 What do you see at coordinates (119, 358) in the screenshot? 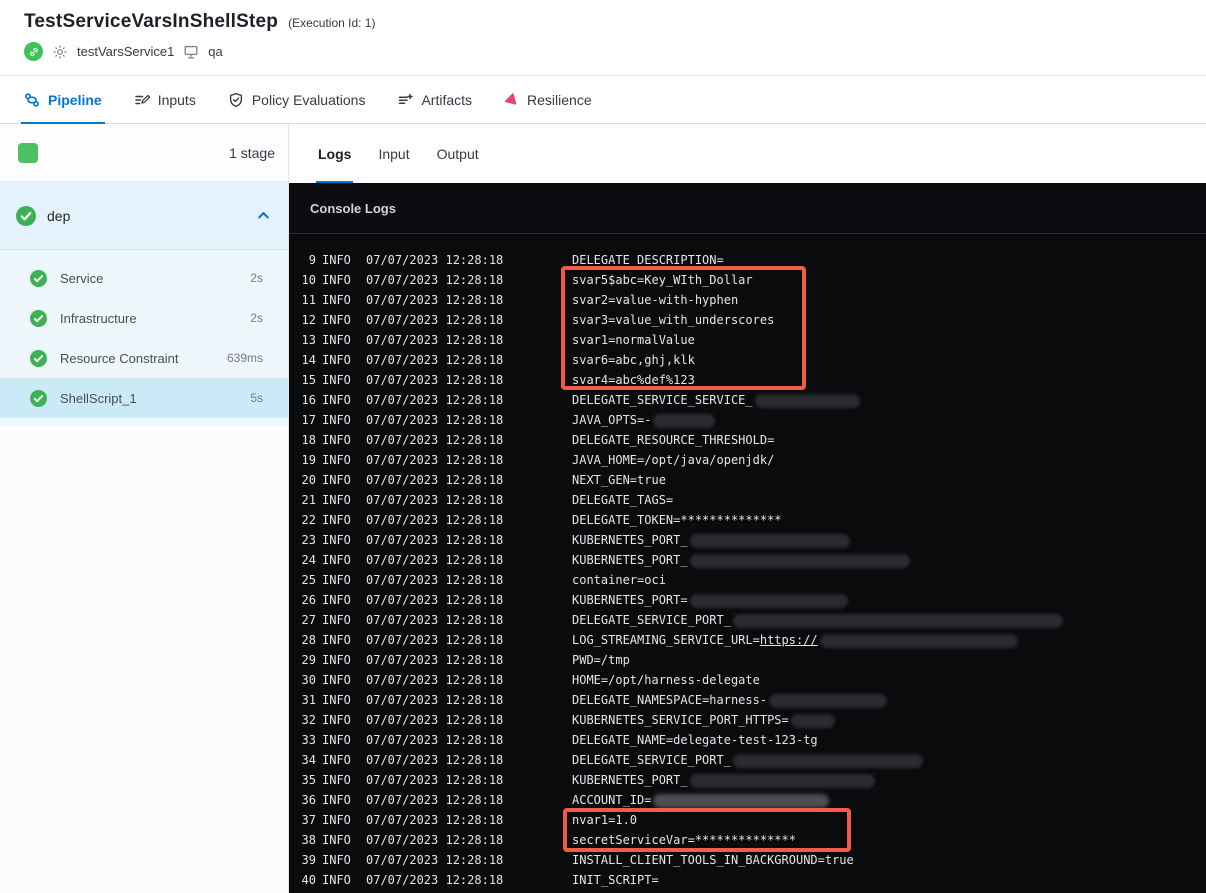
I see `step-label: Resource Constraint` at bounding box center [119, 358].